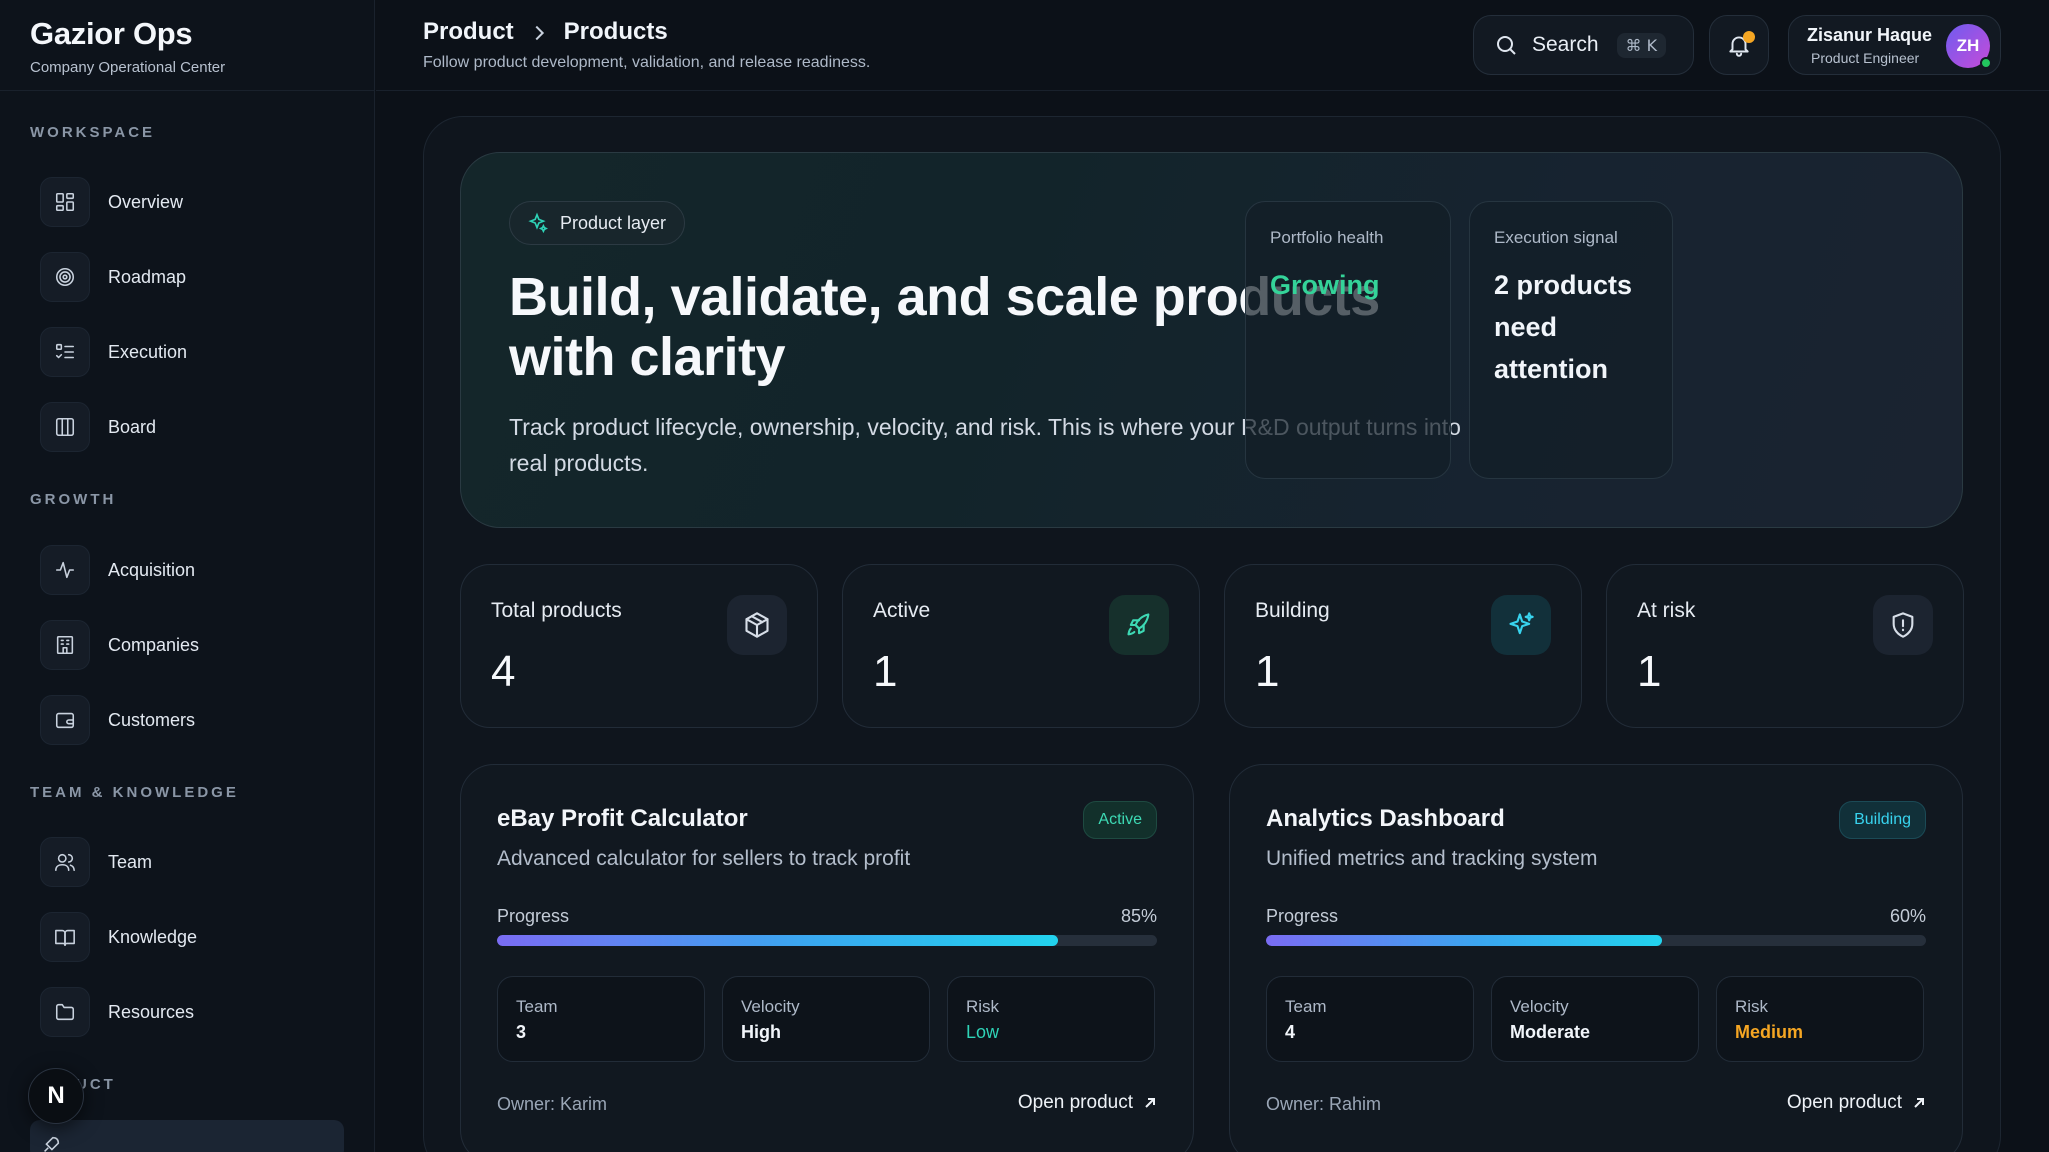 The width and height of the screenshot is (2049, 1152). Describe the element at coordinates (65, 202) in the screenshot. I see `grid-icon` at that location.